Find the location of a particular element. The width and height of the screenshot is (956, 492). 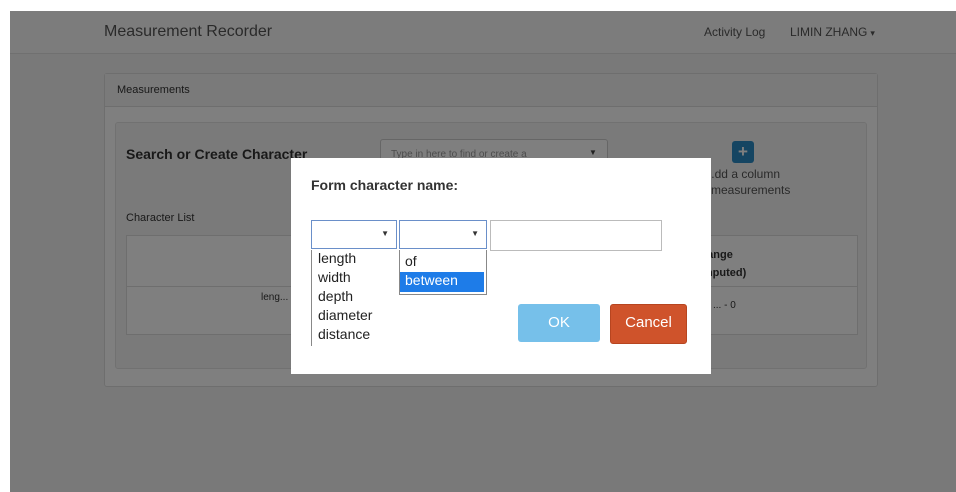

character-option: length is located at coordinates (337, 258).